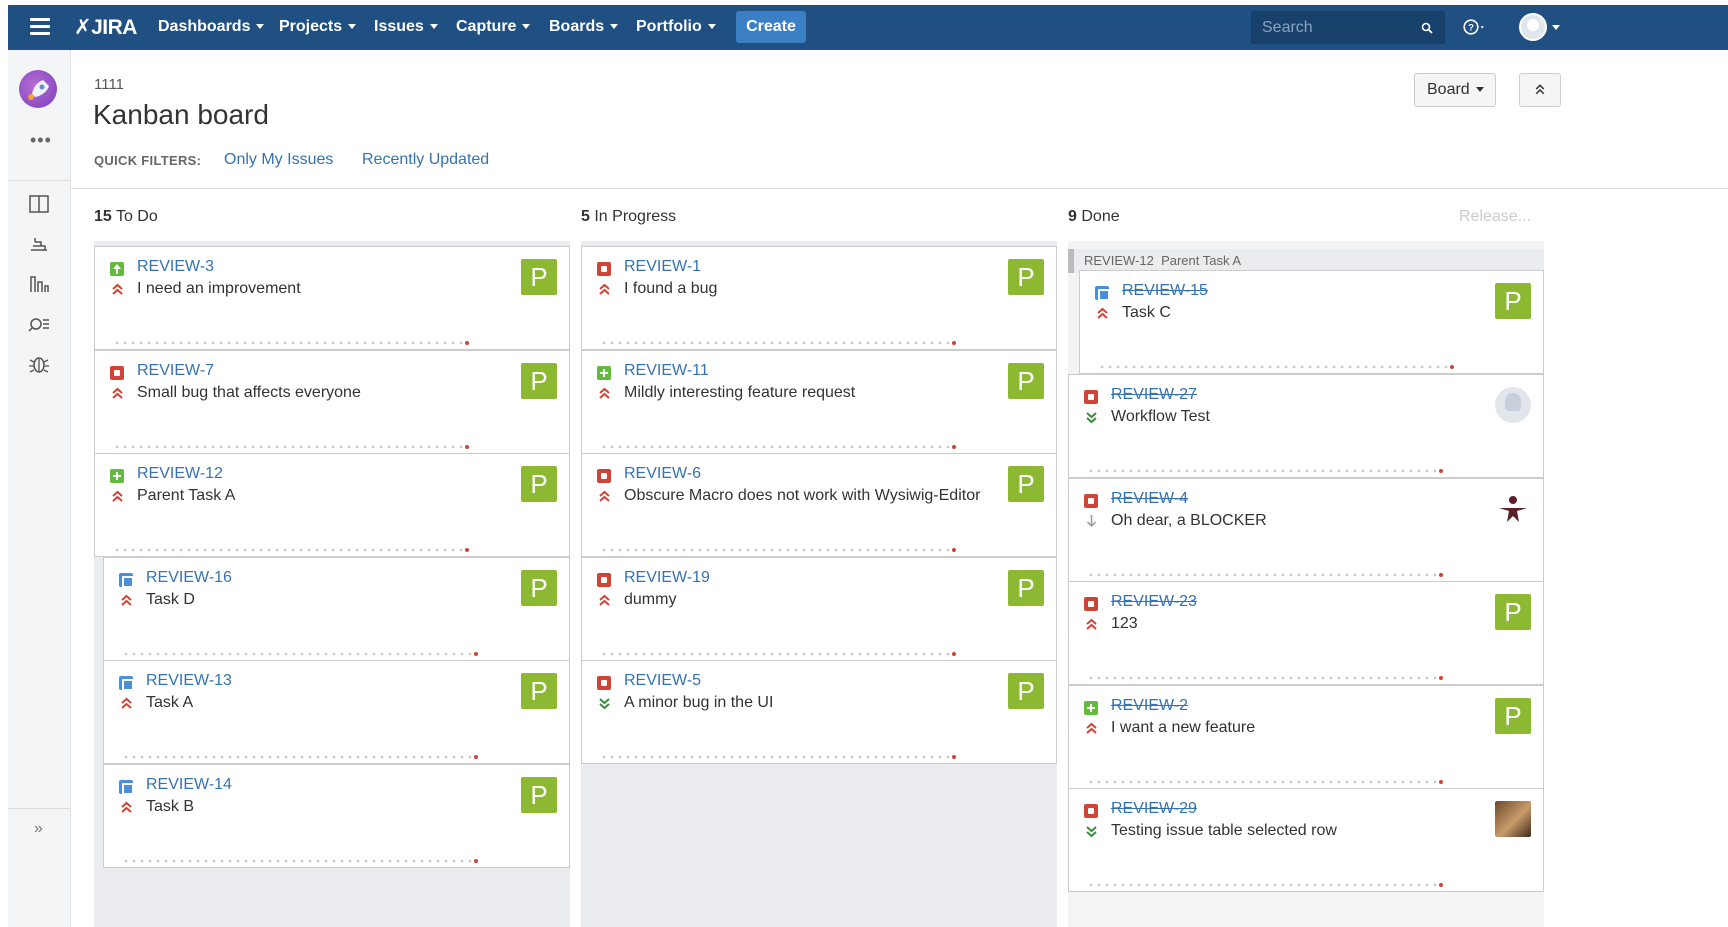  I want to click on issue-card: REVIEW-1 I found a bug P, so click(819, 298).